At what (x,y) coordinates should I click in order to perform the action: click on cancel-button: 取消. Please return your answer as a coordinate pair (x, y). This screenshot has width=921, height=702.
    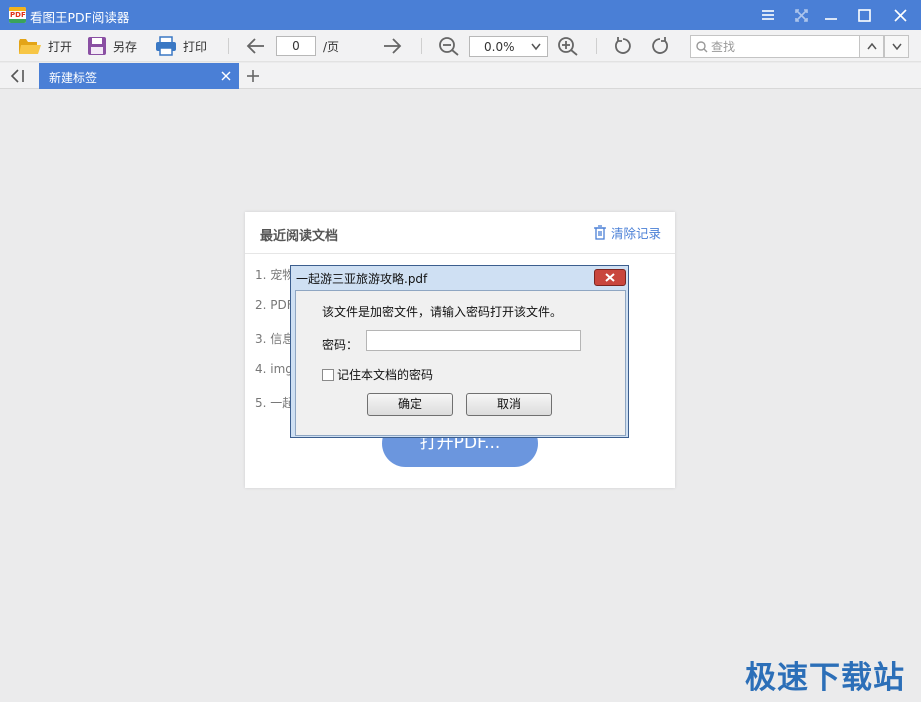
    Looking at the image, I should click on (509, 404).